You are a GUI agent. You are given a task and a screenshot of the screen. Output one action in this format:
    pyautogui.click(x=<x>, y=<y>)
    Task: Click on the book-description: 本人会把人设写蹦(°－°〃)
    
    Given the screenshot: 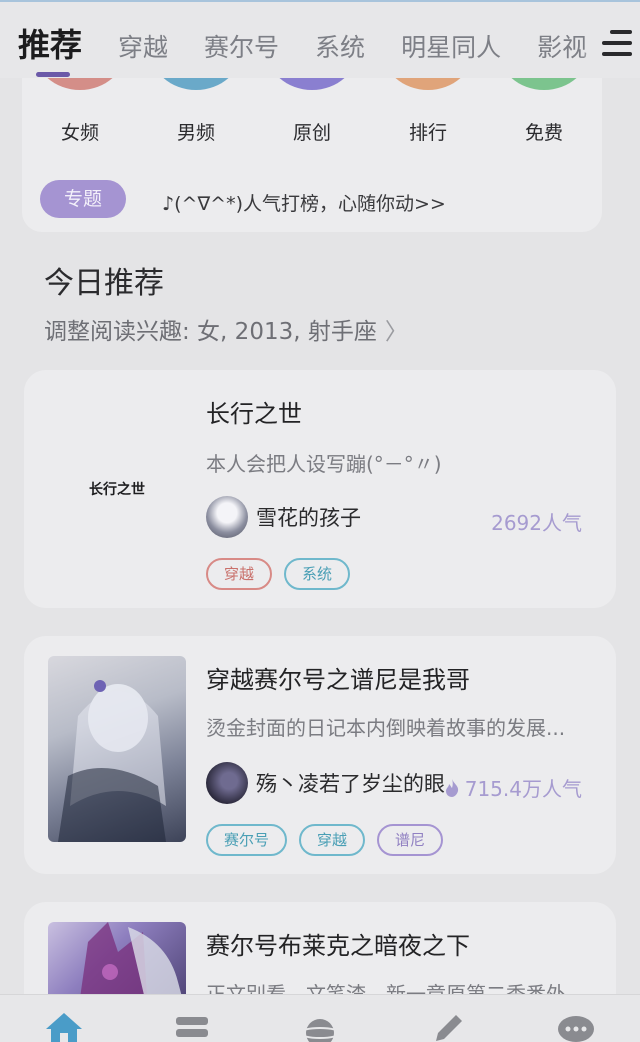 What is the action you would take?
    pyautogui.click(x=324, y=464)
    